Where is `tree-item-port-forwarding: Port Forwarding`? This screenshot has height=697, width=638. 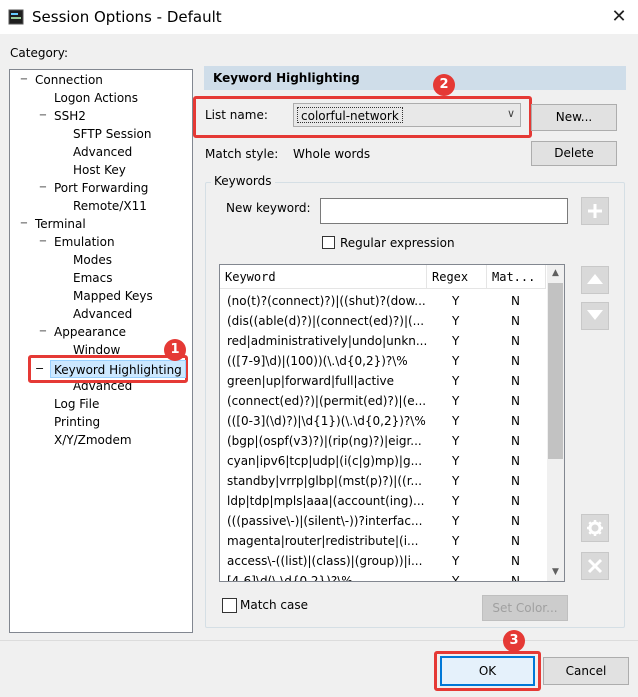
tree-item-port-forwarding: Port Forwarding is located at coordinates (101, 188).